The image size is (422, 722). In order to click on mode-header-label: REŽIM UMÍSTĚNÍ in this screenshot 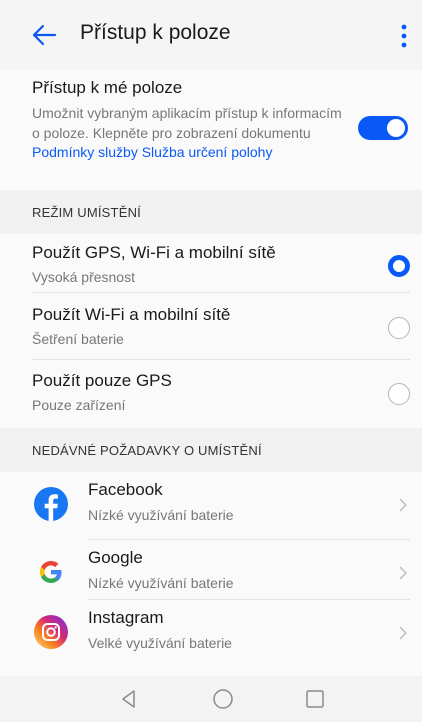, I will do `click(86, 212)`.